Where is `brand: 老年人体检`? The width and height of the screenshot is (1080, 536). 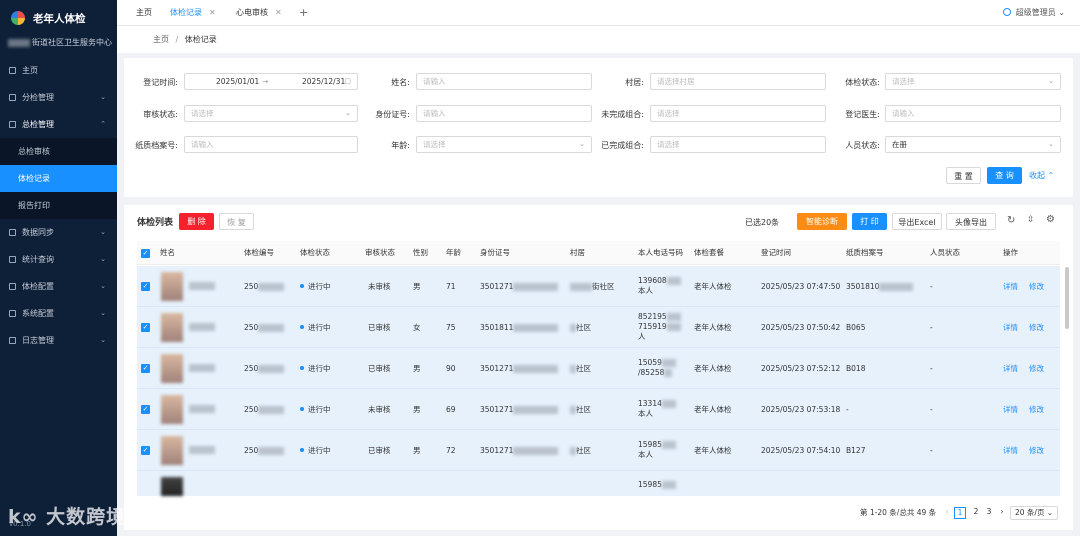 brand: 老年人体检 is located at coordinates (58, 18).